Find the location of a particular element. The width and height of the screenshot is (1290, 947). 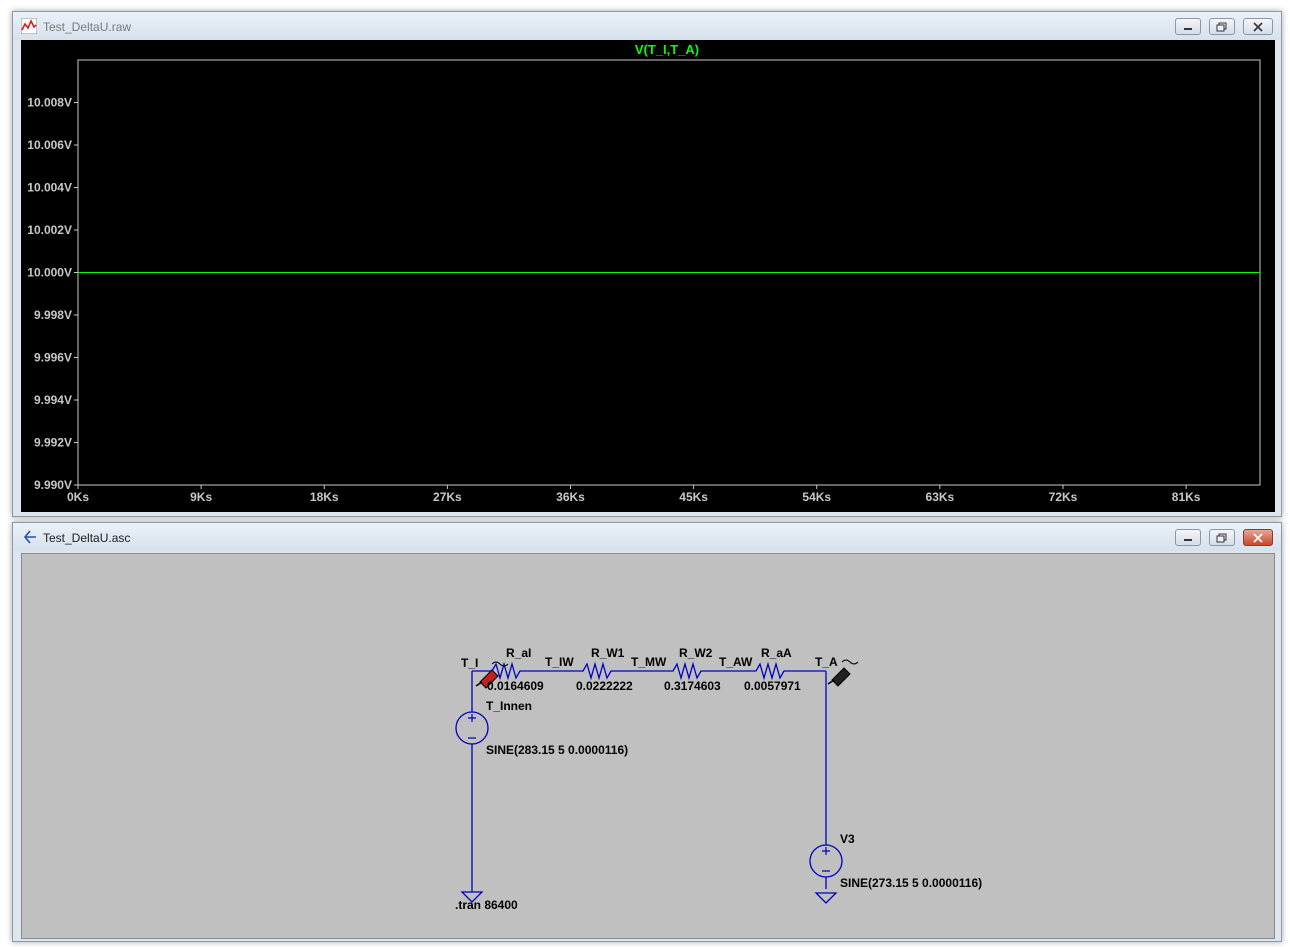

resistor-value-r-w2: 0.3174603 is located at coordinates (692, 686).